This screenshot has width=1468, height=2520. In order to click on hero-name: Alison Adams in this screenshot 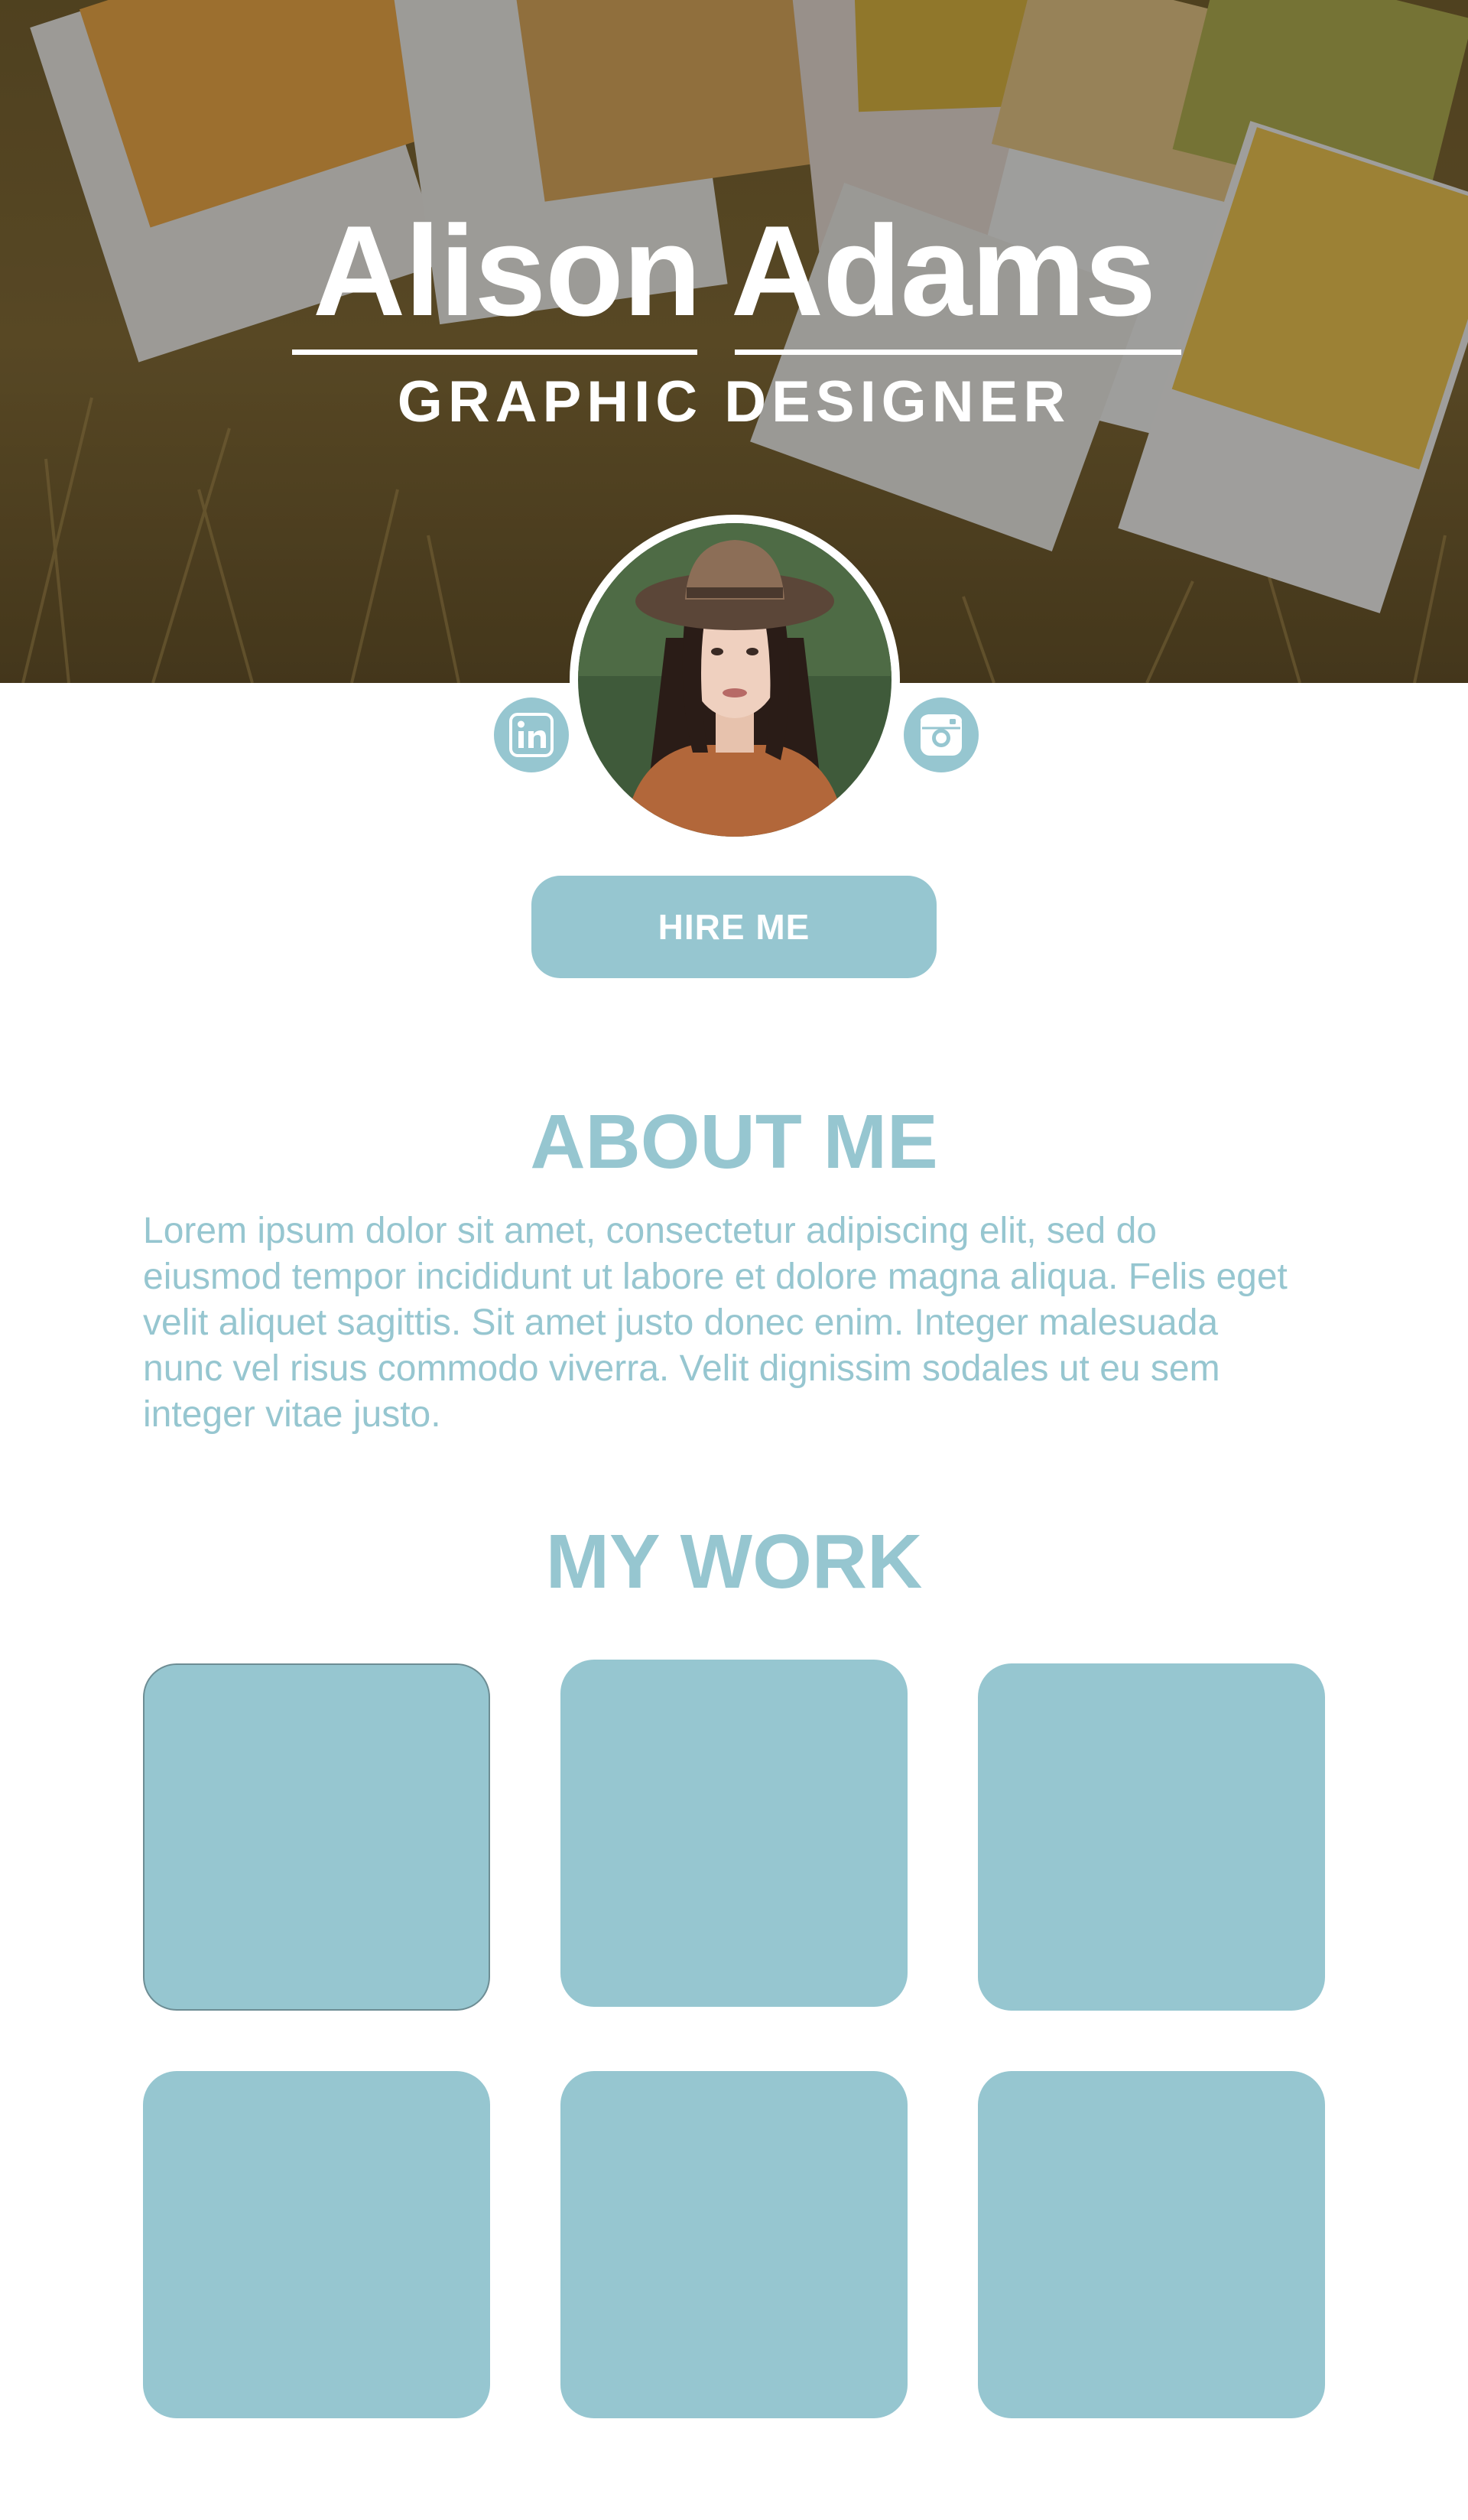, I will do `click(734, 271)`.